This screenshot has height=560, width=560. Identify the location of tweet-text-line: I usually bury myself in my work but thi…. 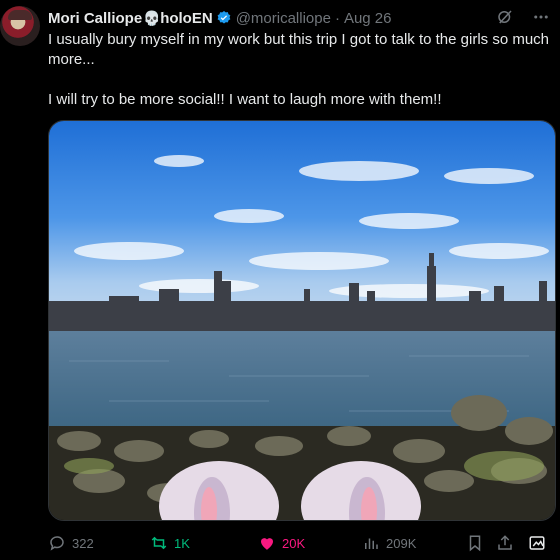
(299, 49).